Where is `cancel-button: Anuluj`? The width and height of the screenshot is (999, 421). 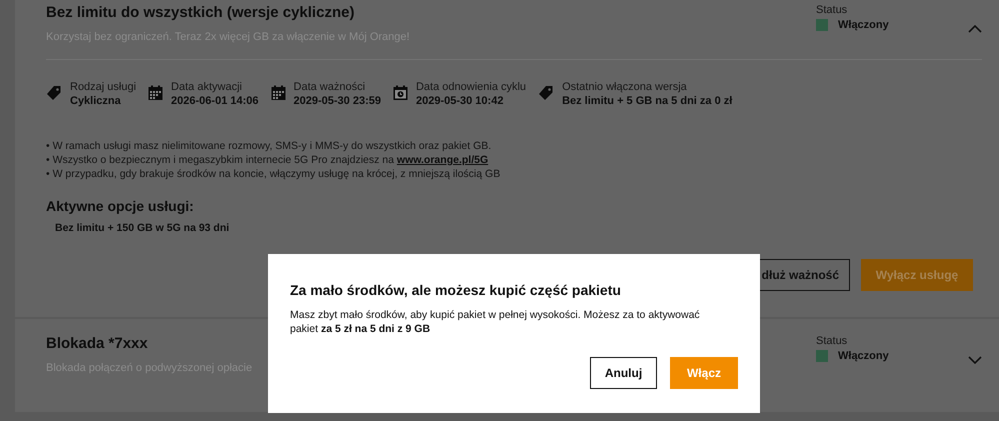
cancel-button: Anuluj is located at coordinates (623, 373).